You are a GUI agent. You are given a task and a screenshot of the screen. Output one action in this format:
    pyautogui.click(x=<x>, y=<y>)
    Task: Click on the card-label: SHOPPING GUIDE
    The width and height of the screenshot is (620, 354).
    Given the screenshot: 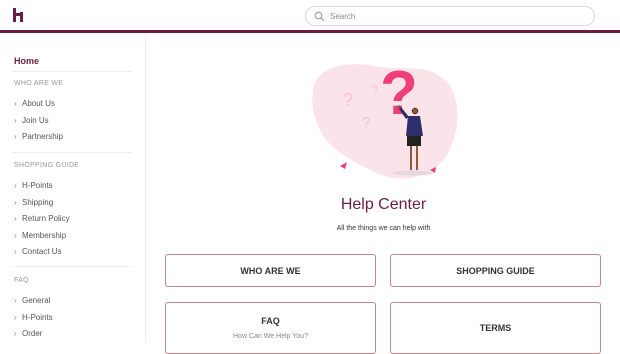 What is the action you would take?
    pyautogui.click(x=495, y=270)
    